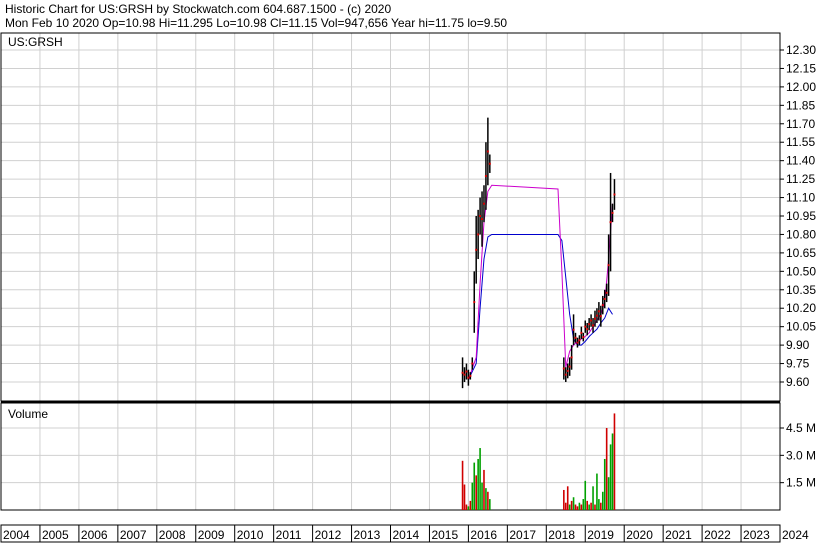 This screenshot has height=543, width=830. I want to click on price-tick-label: 12.00, so click(801, 87).